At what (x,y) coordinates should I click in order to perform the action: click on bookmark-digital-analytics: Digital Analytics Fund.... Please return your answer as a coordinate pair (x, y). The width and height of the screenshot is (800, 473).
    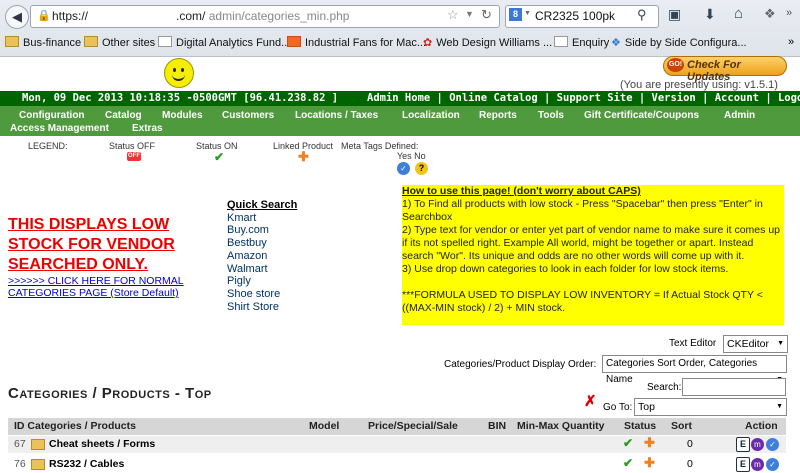
    Looking at the image, I should click on (224, 42).